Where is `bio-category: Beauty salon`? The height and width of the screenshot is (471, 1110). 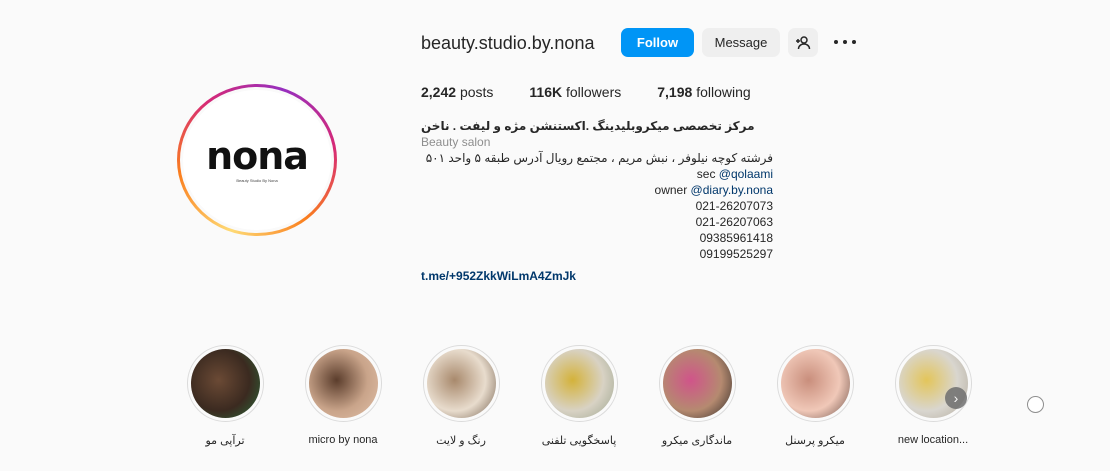
bio-category: Beauty salon is located at coordinates (456, 142).